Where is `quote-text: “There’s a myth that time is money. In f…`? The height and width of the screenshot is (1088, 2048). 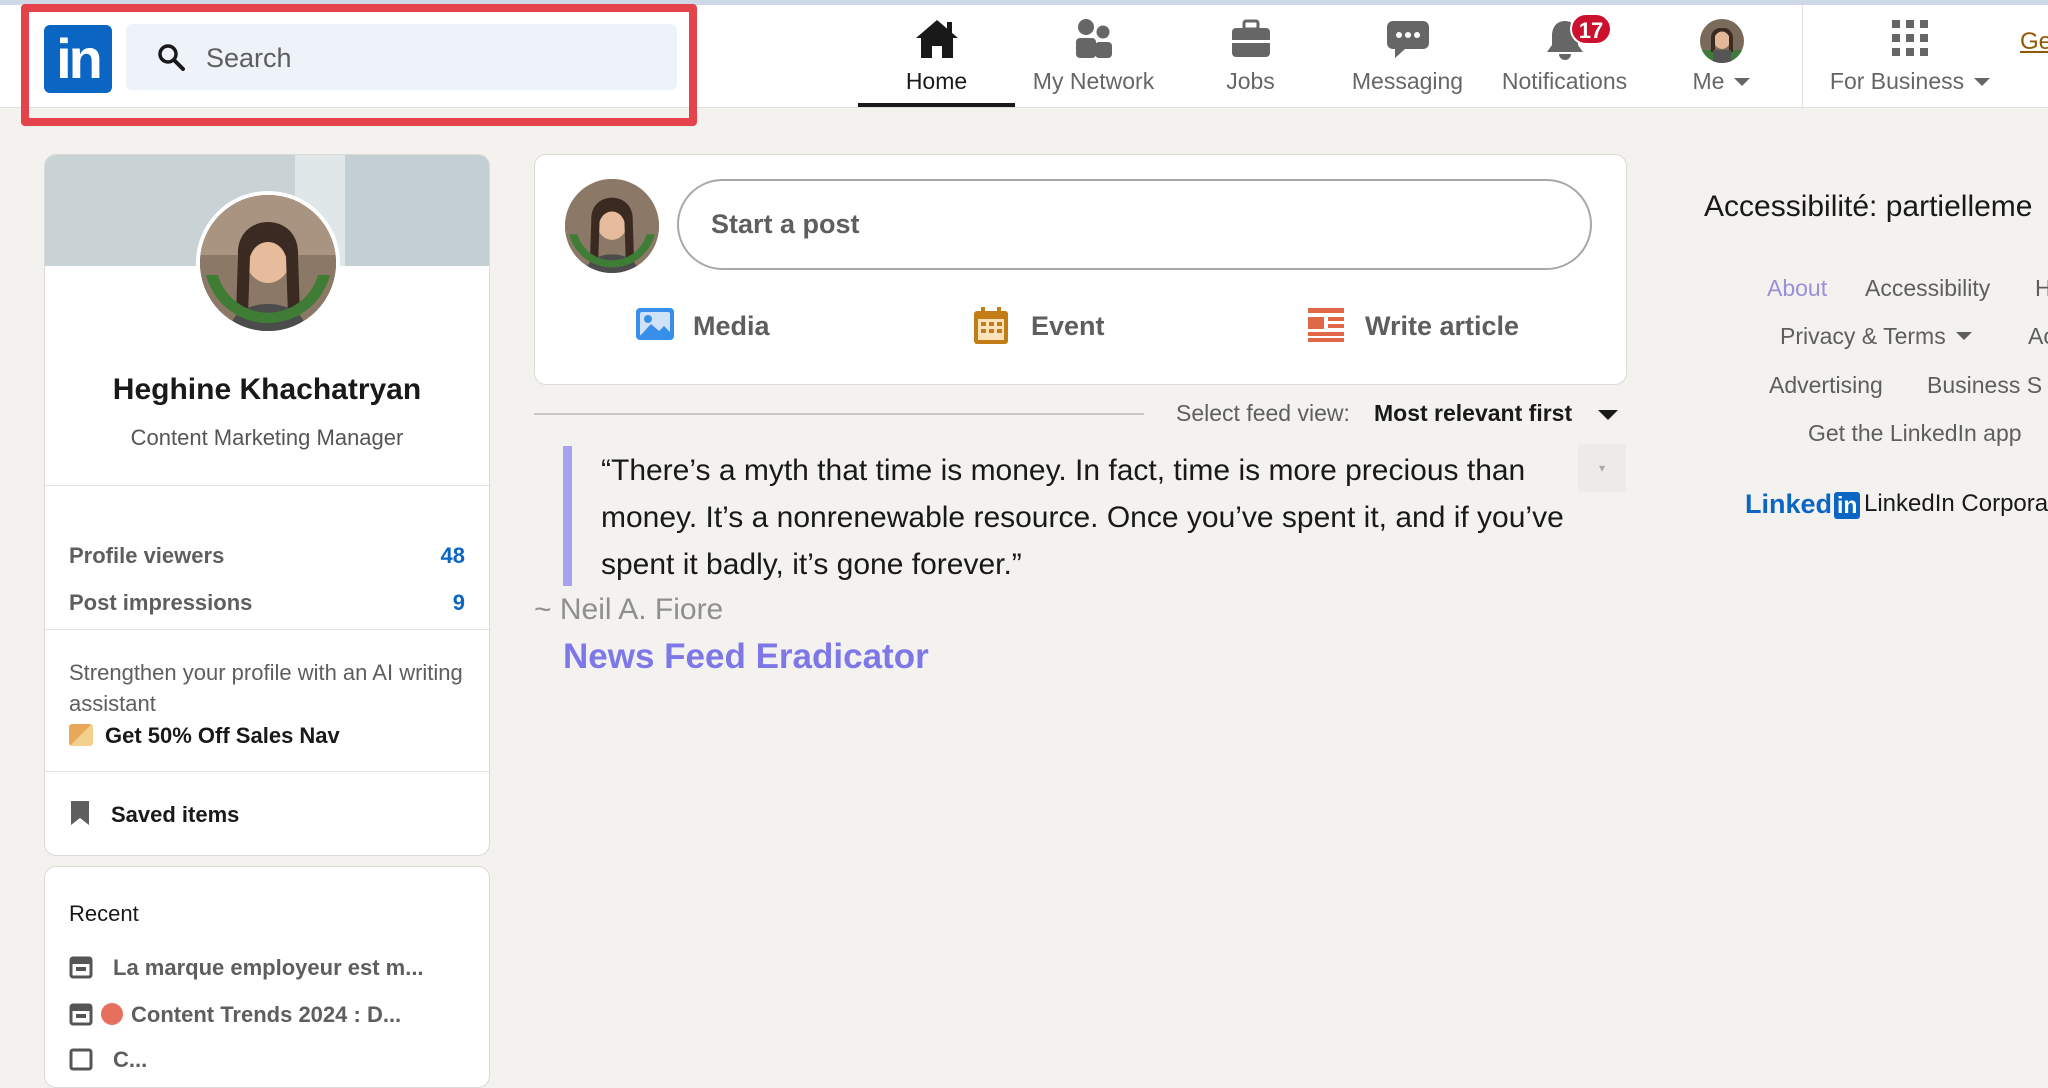
quote-text: “There’s a myth that time is money. In f… is located at coordinates (1082, 517).